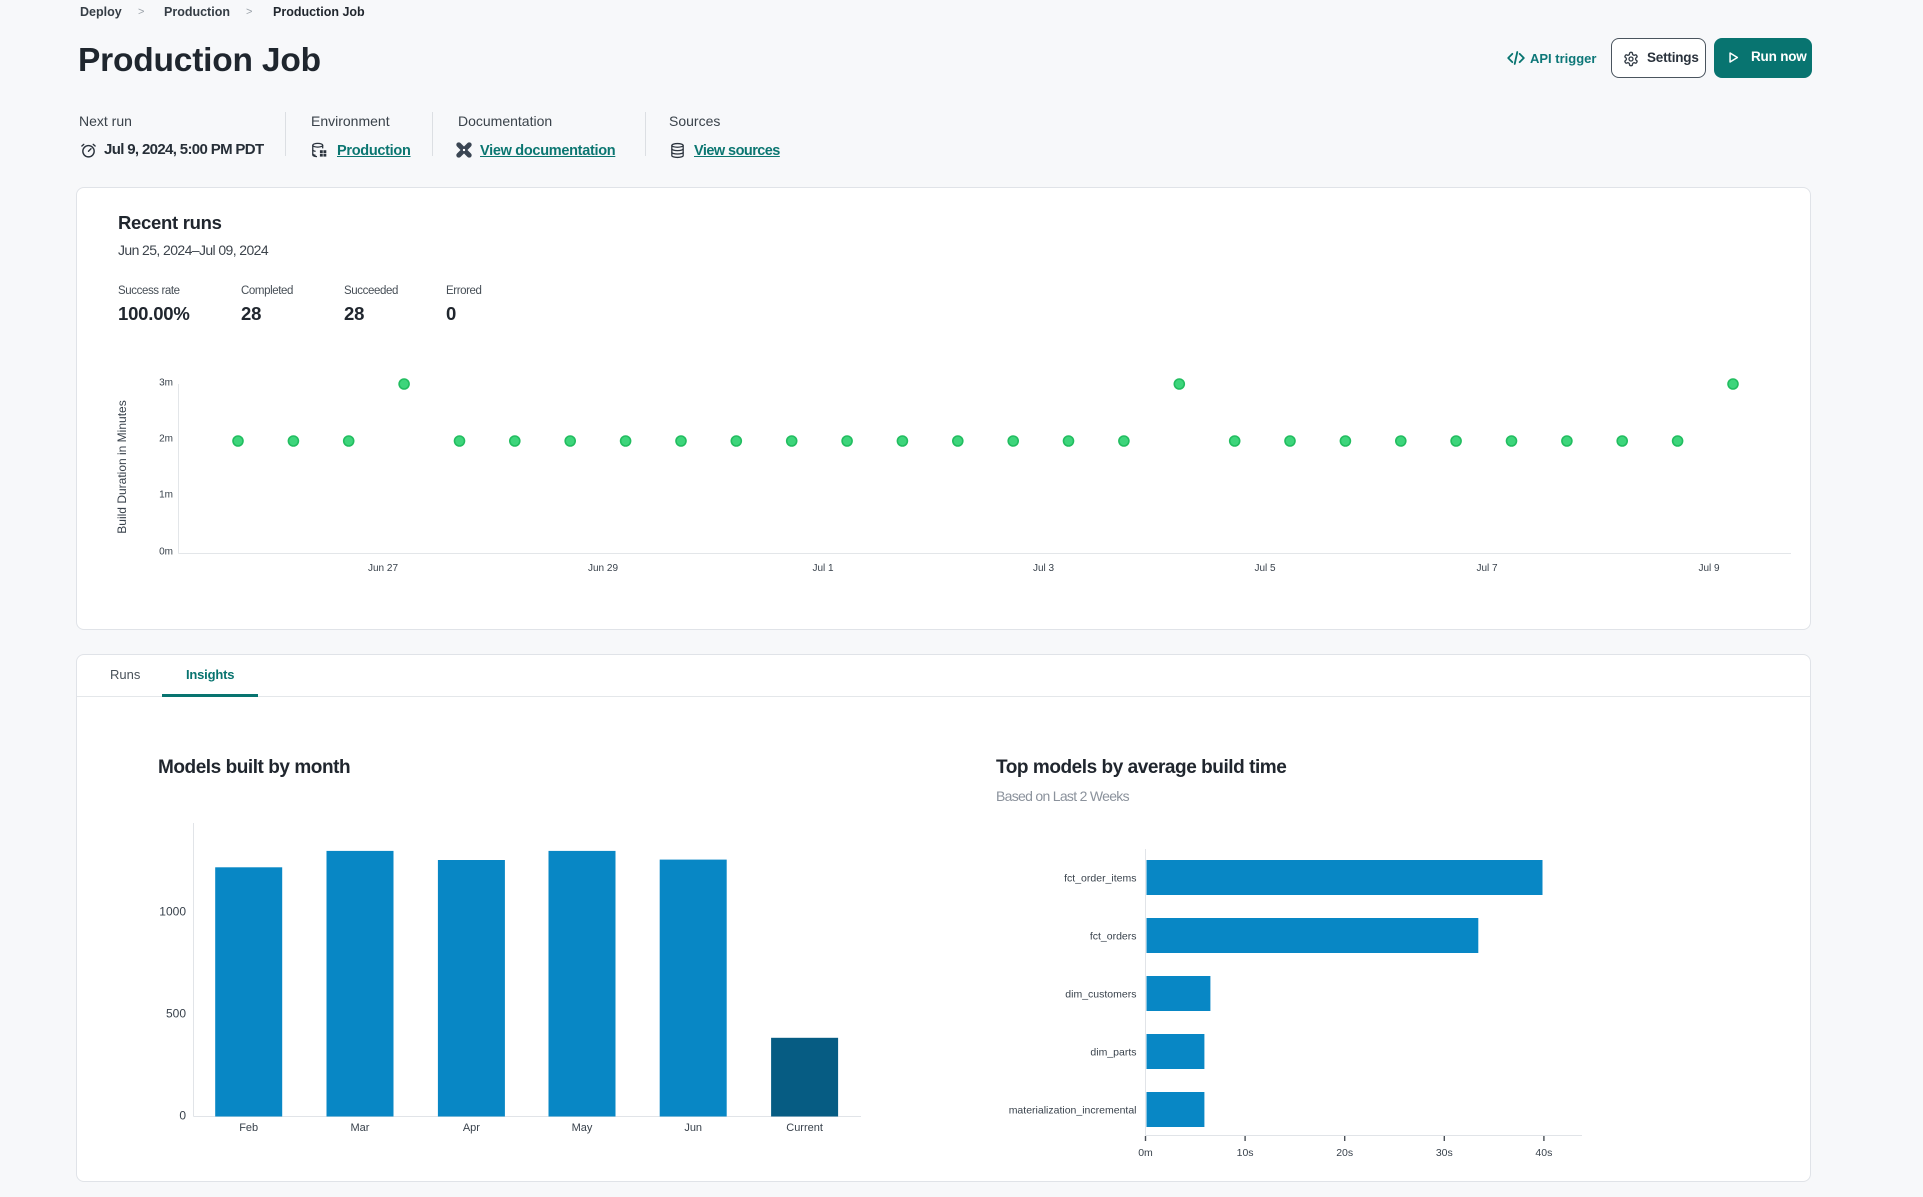 The image size is (1923, 1197). Describe the element at coordinates (1444, 1153) in the screenshot. I see `svg-text: 30s` at that location.